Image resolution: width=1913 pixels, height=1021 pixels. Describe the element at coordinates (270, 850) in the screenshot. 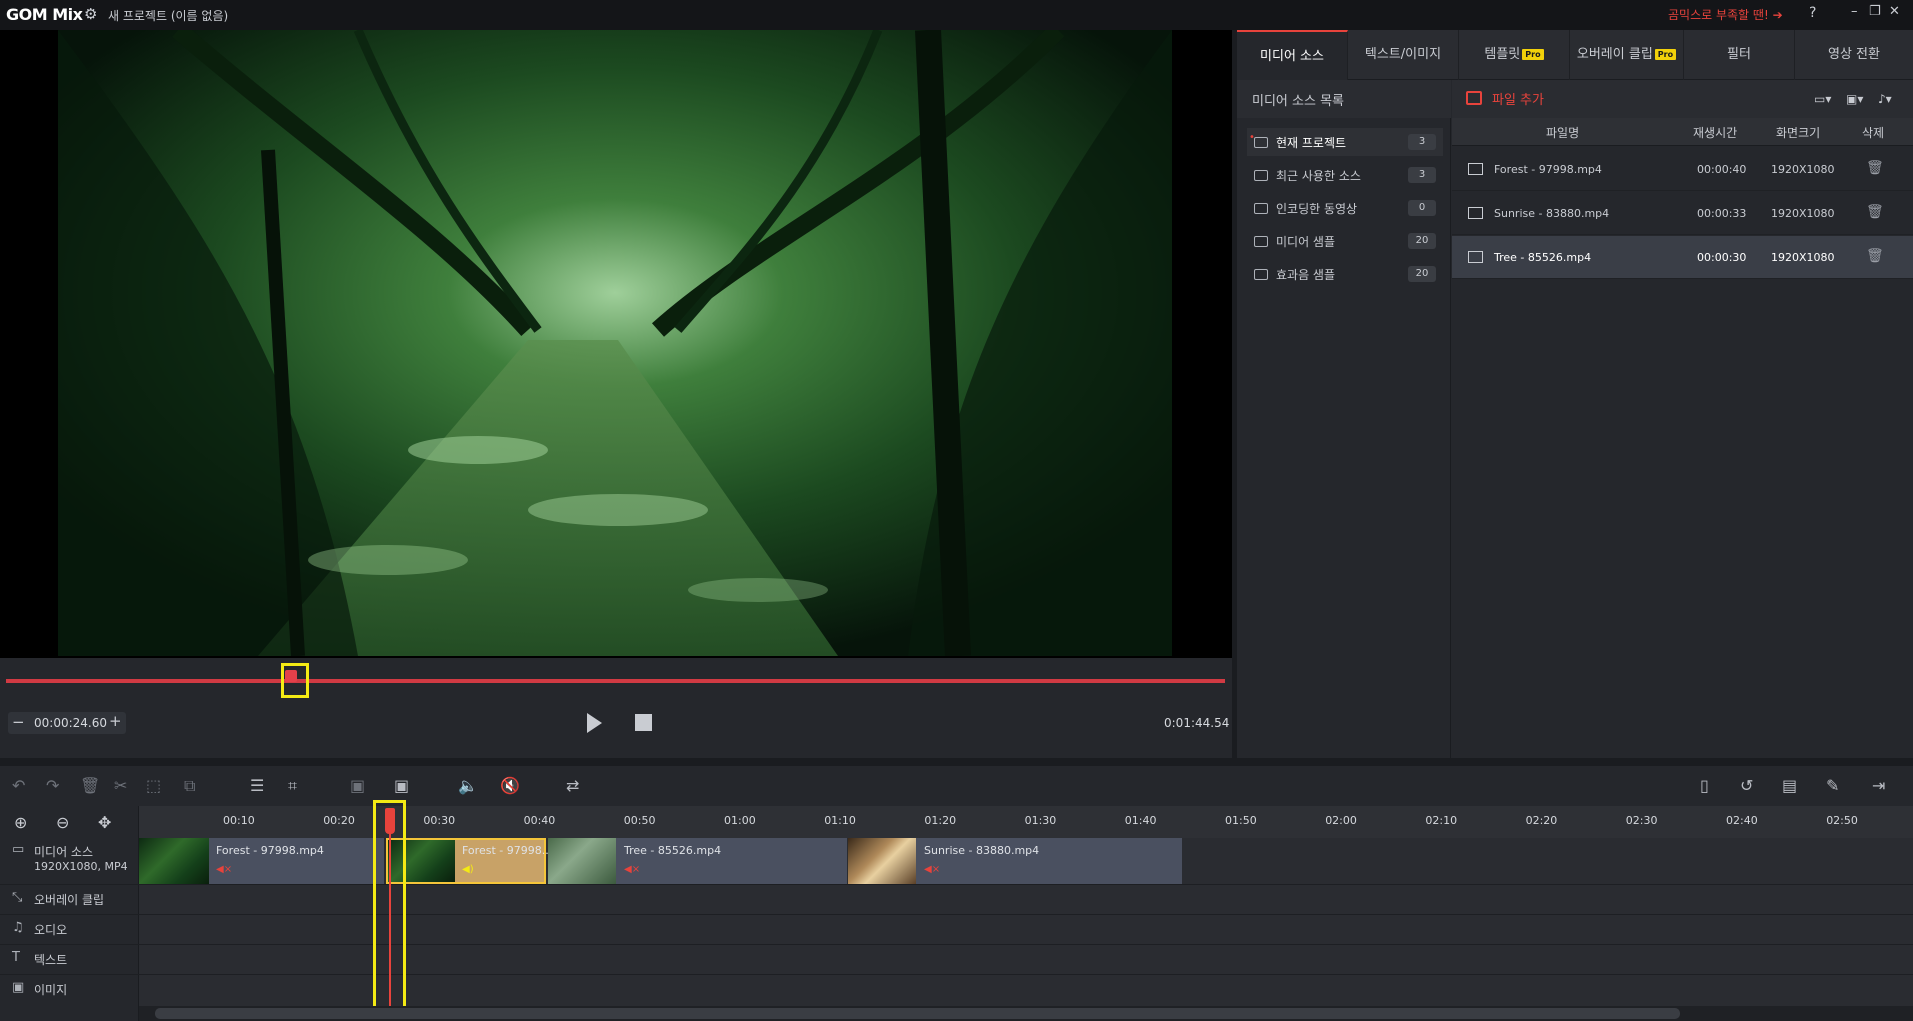

I see `clip-name: Forest - 97998.mp4` at that location.